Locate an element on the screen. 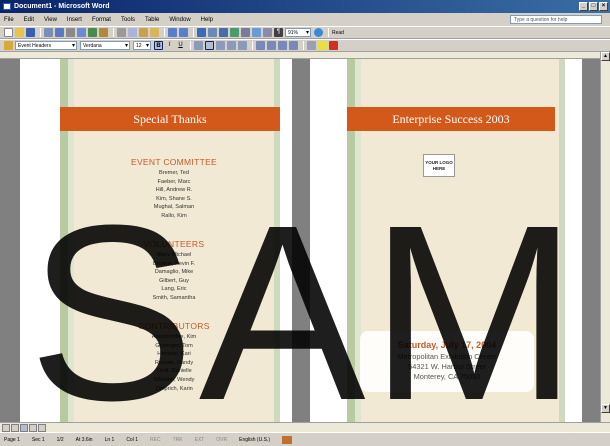 Image resolution: width=610 pixels, height=446 pixels. name-item: Kim, Shane S. is located at coordinates (174, 198).